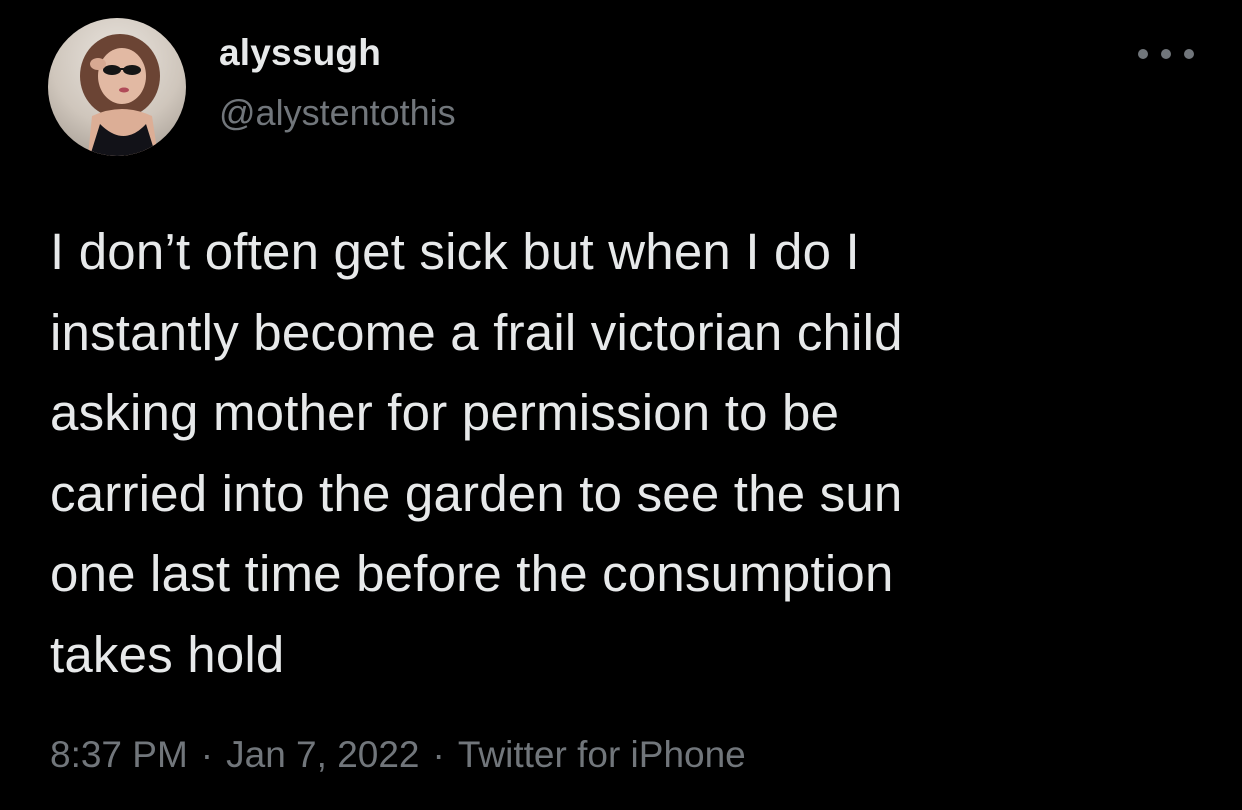 This screenshot has height=810, width=1242. Describe the element at coordinates (300, 53) in the screenshot. I see `display-name: alyssugh` at that location.